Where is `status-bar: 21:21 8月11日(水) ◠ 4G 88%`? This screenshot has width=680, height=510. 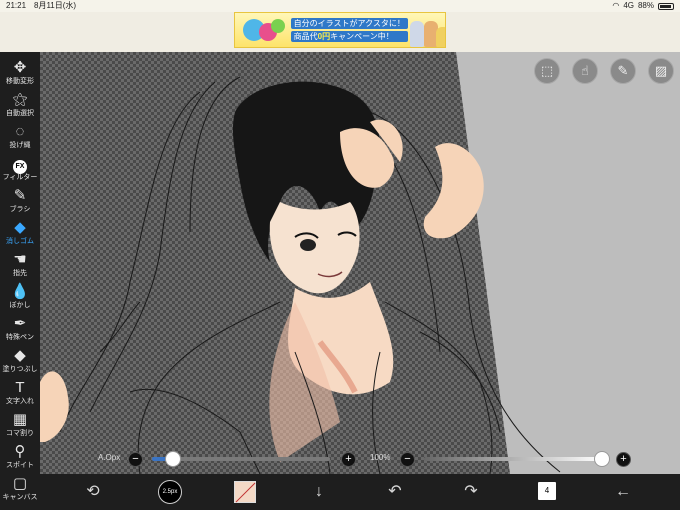
status-bar: 21:21 8月11日(水) ◠ 4G 88% is located at coordinates (340, 6).